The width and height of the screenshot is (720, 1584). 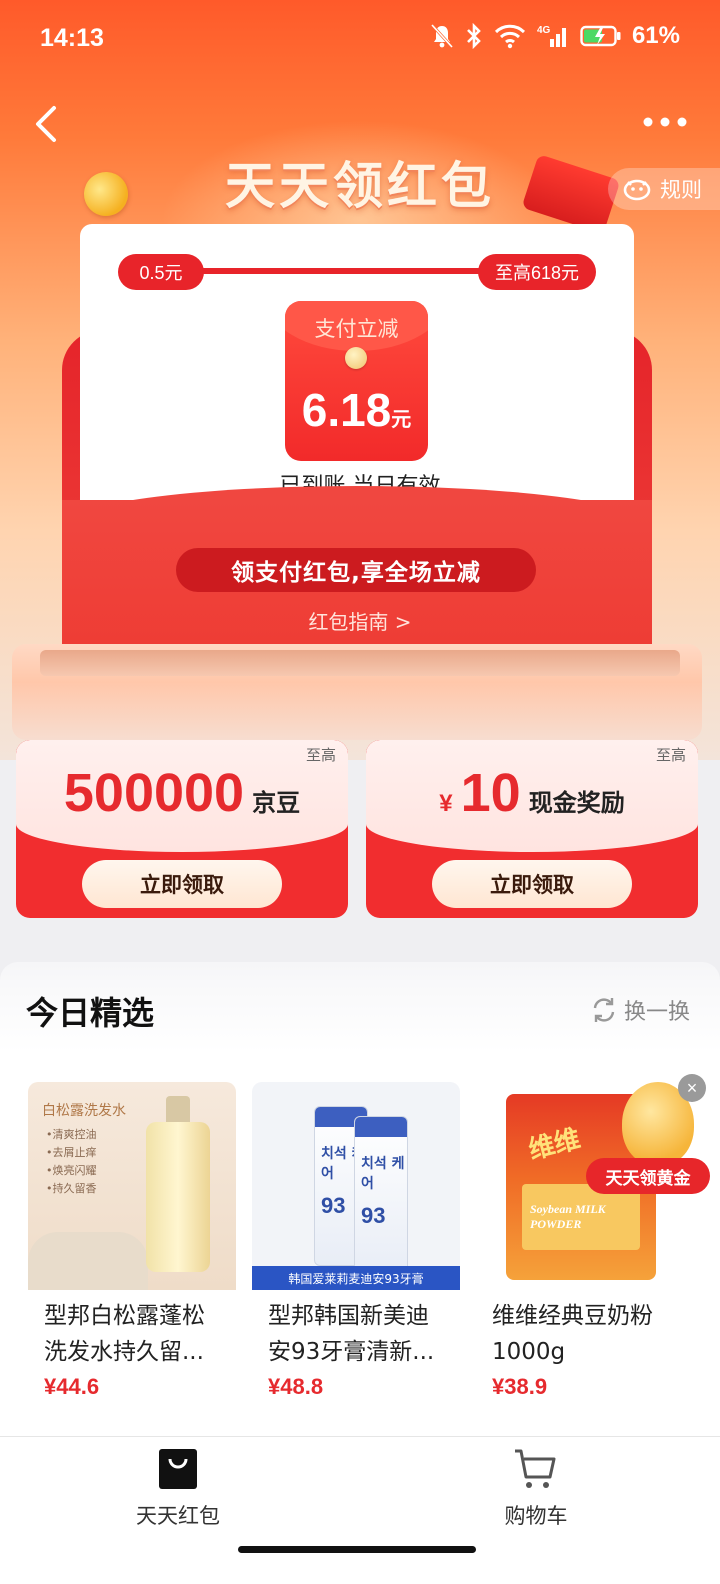 What do you see at coordinates (71, 1152) in the screenshot?
I see `image-bullet: •去屑止痒` at bounding box center [71, 1152].